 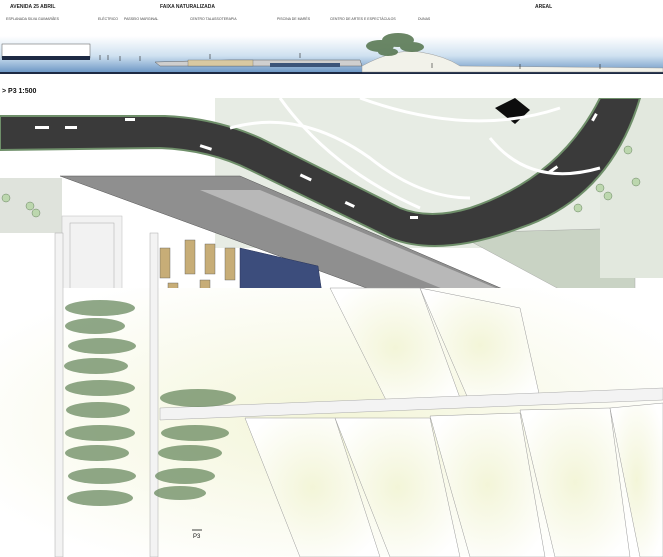 I want to click on section-drawing, so click(x=331, y=53).